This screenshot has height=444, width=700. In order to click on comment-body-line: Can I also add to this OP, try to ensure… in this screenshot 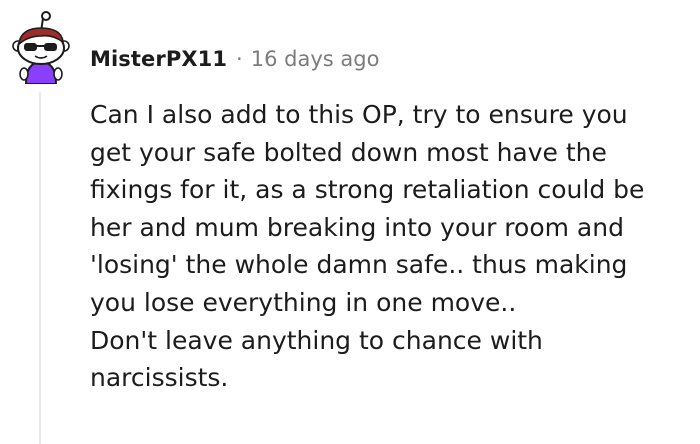, I will do `click(359, 114)`.